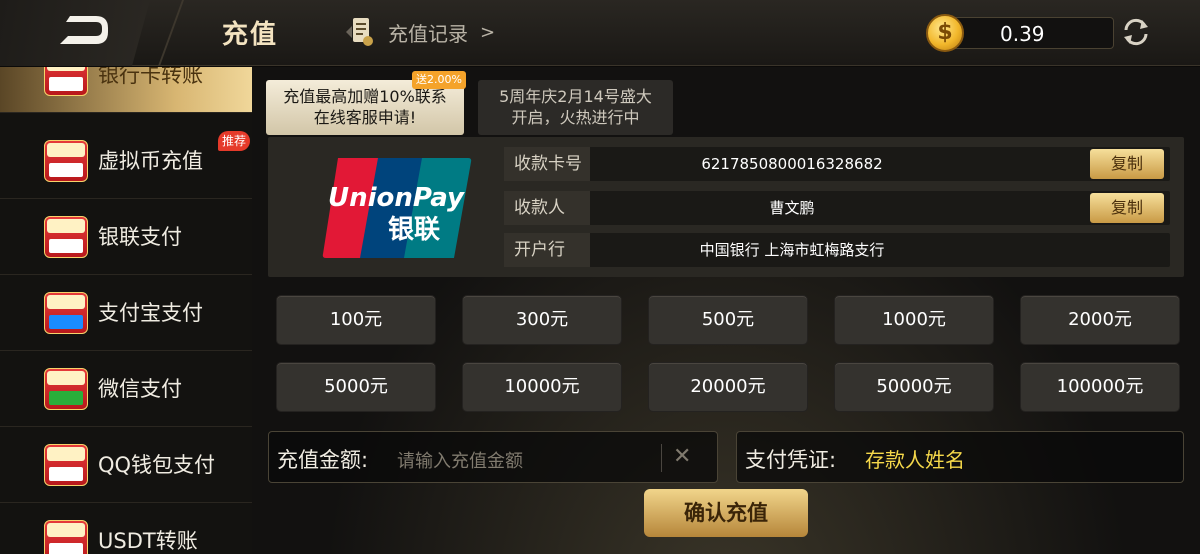 The height and width of the screenshot is (554, 1200). Describe the element at coordinates (792, 208) in the screenshot. I see `payee-value: 曹文鹏` at that location.